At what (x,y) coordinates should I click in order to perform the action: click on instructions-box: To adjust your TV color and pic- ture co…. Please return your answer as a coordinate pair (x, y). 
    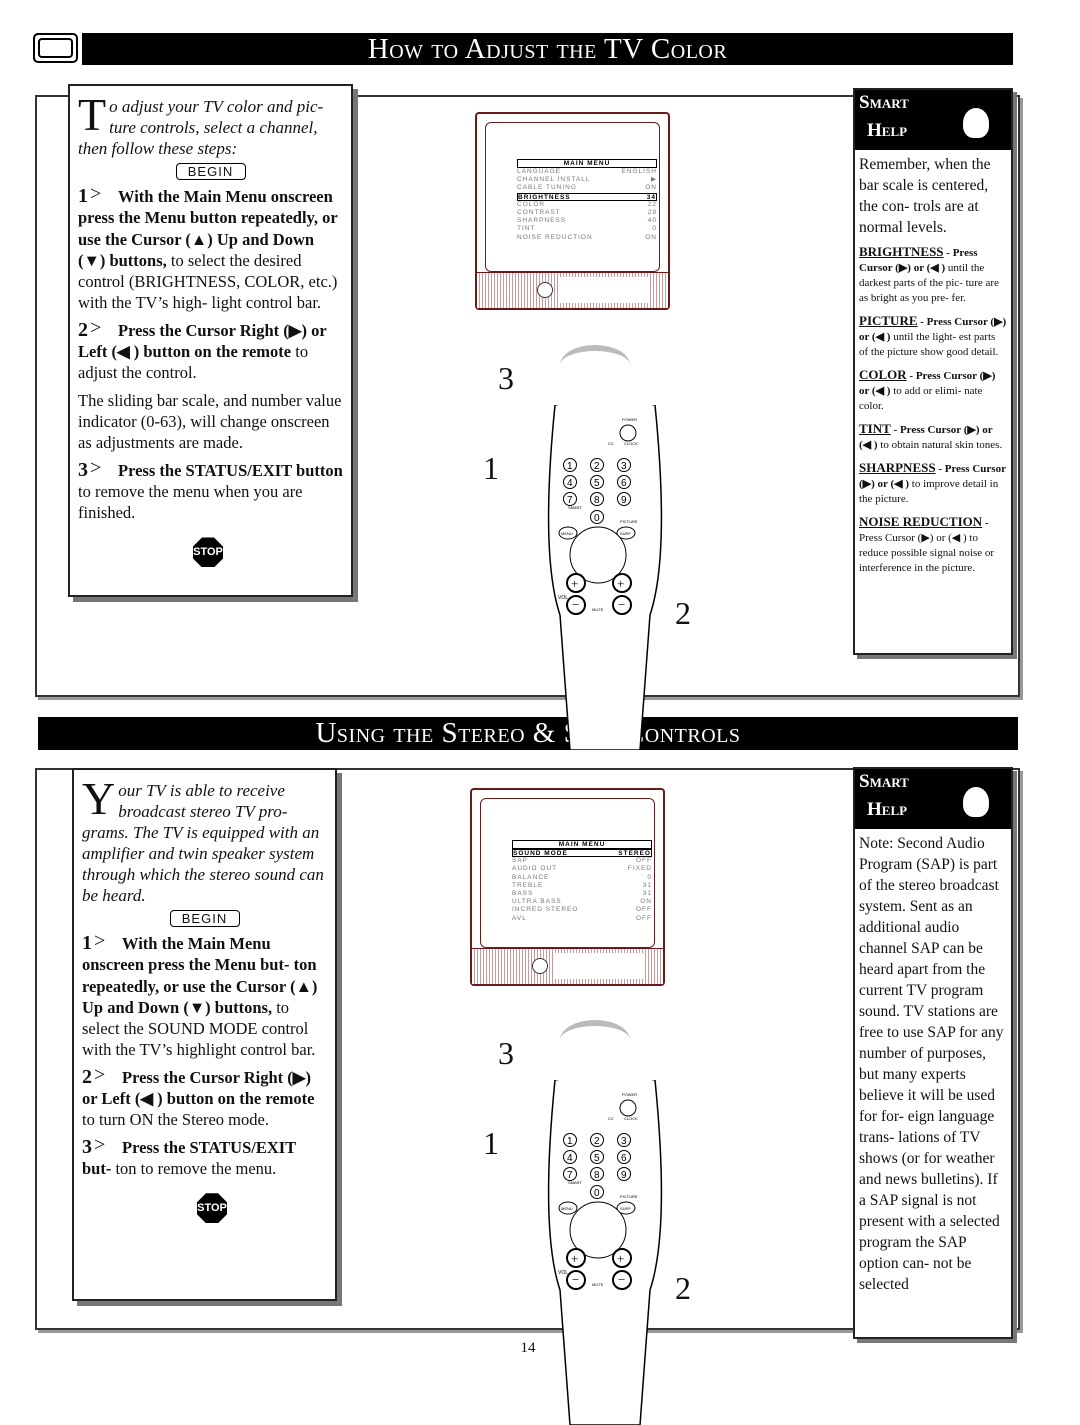
    Looking at the image, I should click on (210, 340).